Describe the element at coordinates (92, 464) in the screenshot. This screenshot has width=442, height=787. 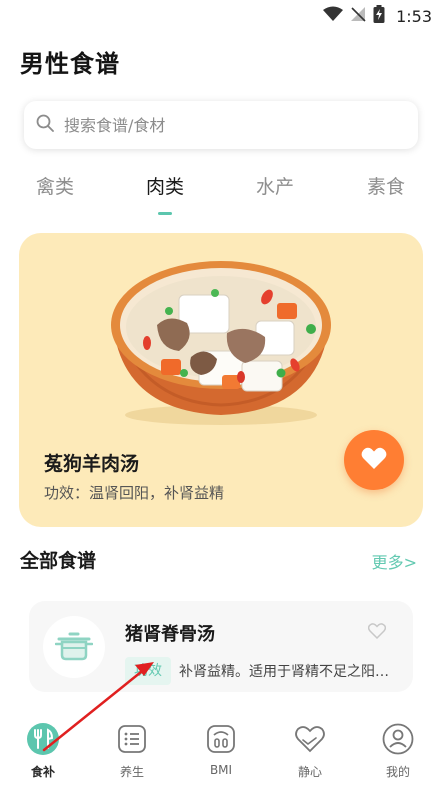
I see `featured-recipe-name: 菟狗羊肉汤` at that location.